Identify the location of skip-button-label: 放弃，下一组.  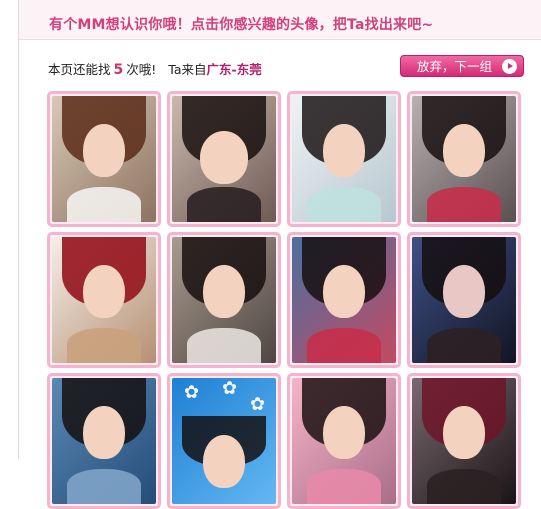
(455, 66).